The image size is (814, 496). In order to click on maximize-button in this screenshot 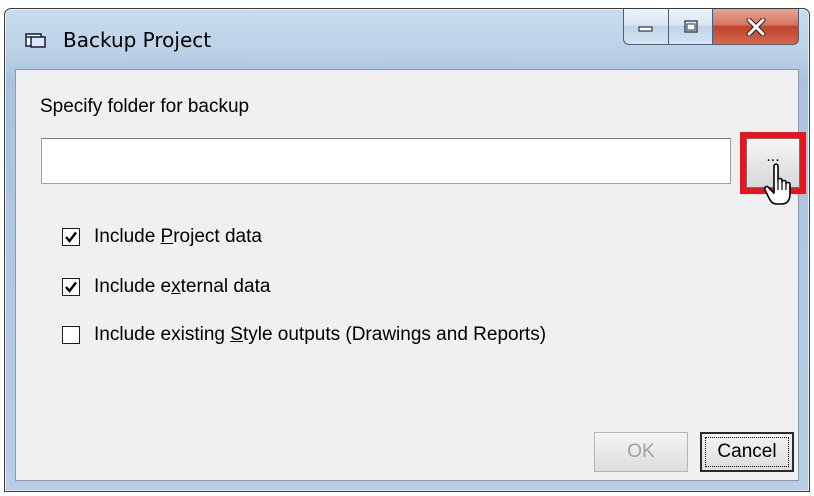, I will do `click(691, 27)`.